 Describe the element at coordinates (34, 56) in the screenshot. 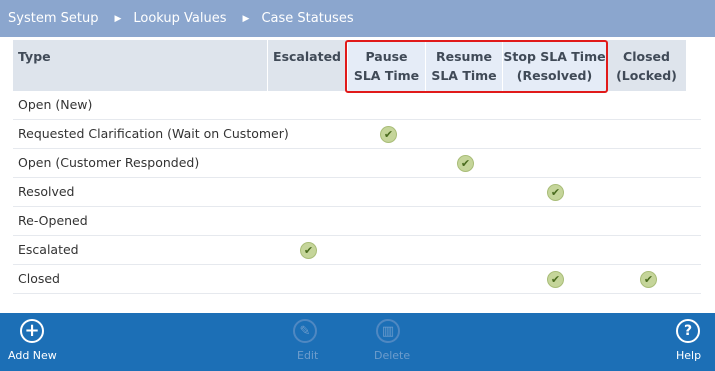

I see `column-header-label: Type` at that location.